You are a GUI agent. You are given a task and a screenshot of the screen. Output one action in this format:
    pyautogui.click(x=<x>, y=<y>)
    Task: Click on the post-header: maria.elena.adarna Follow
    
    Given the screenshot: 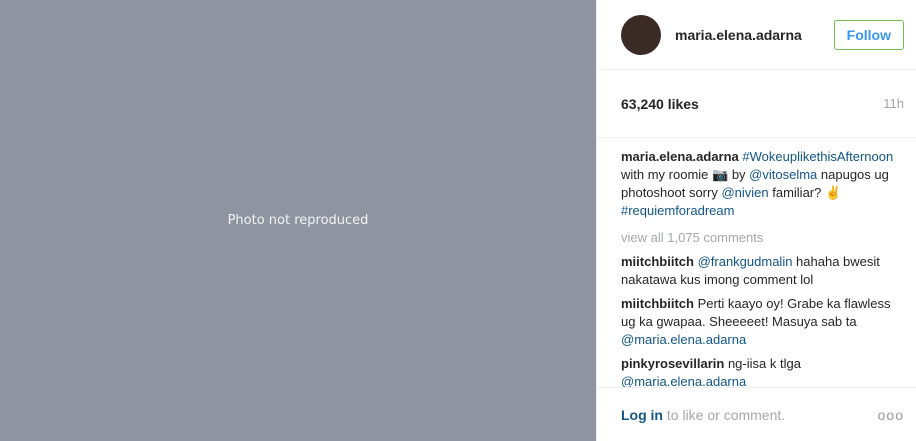 What is the action you would take?
    pyautogui.click(x=756, y=35)
    